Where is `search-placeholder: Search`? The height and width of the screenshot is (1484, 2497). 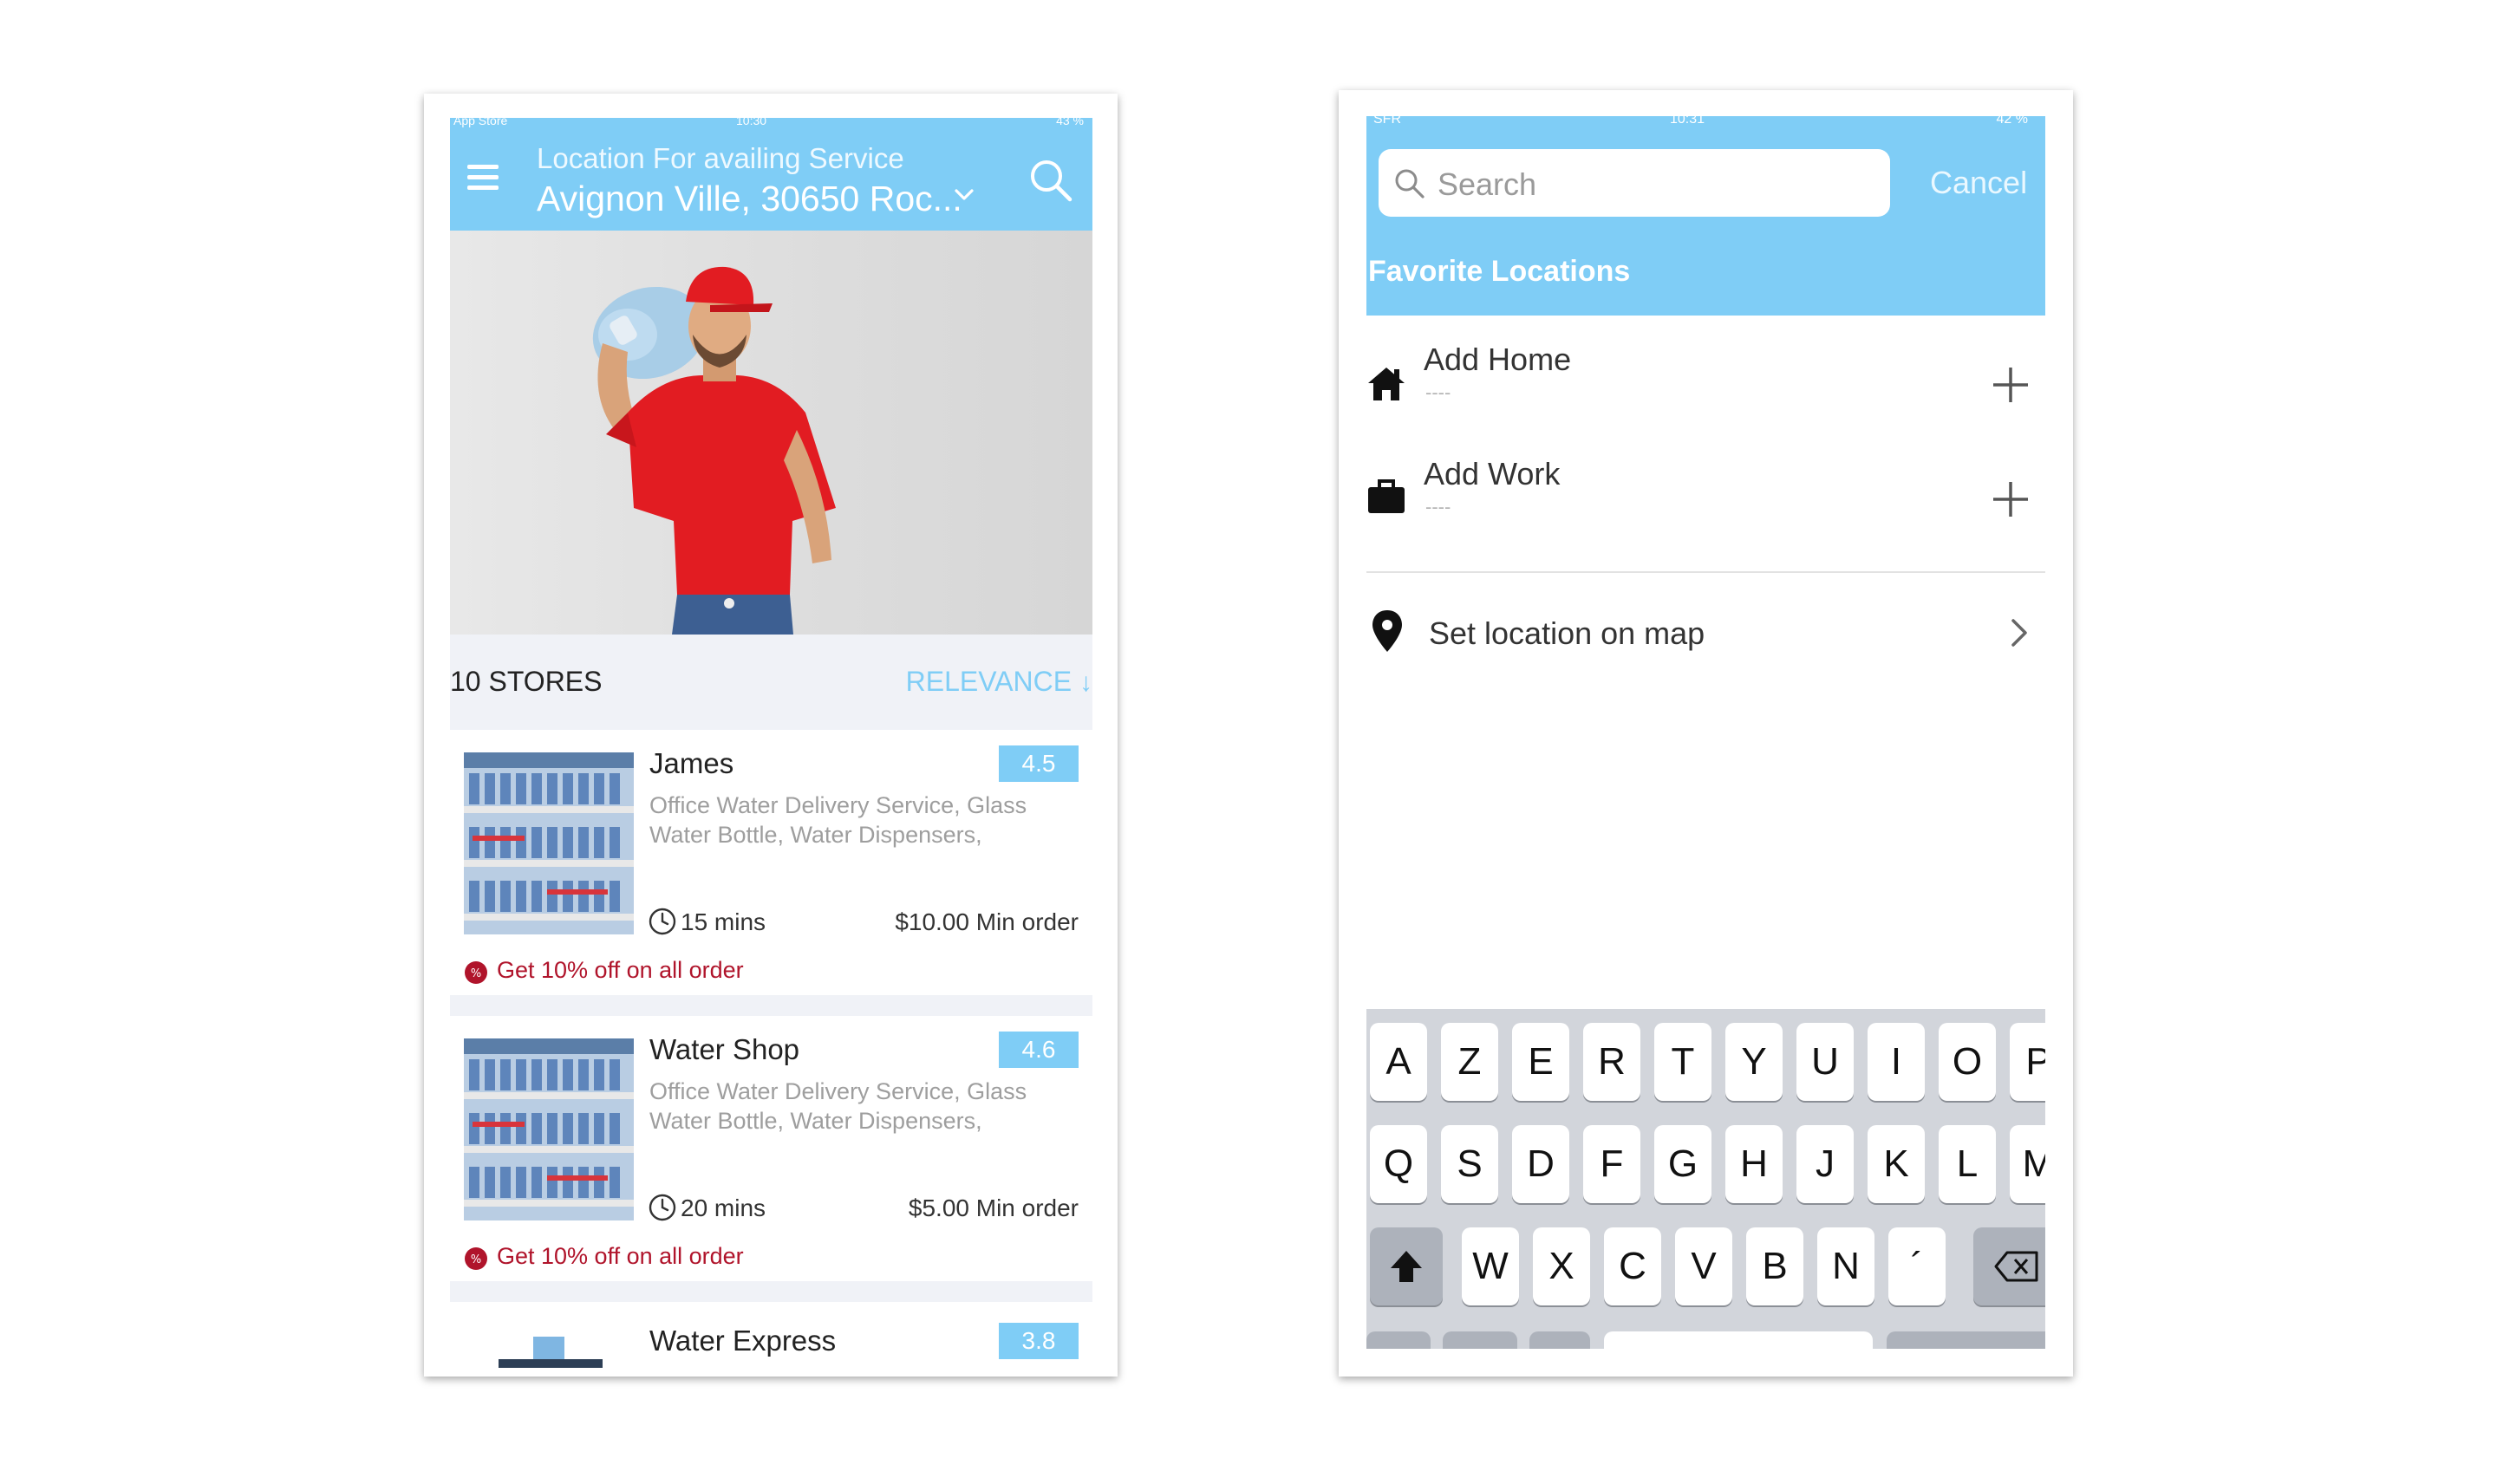
search-placeholder: Search is located at coordinates (1487, 184).